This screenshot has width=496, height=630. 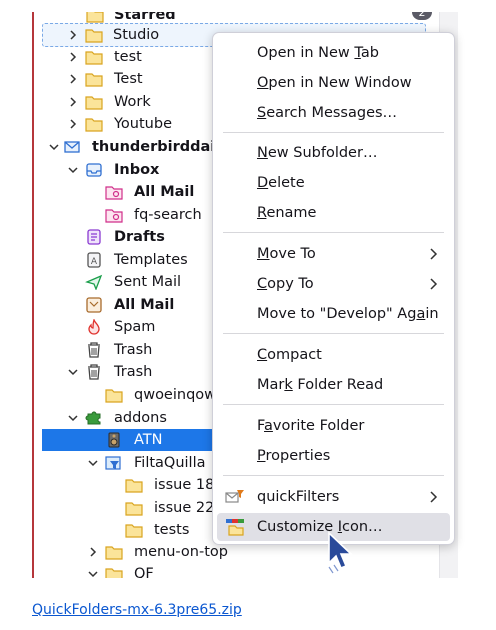 I want to click on menu-item-delete: Delete, so click(x=333, y=183).